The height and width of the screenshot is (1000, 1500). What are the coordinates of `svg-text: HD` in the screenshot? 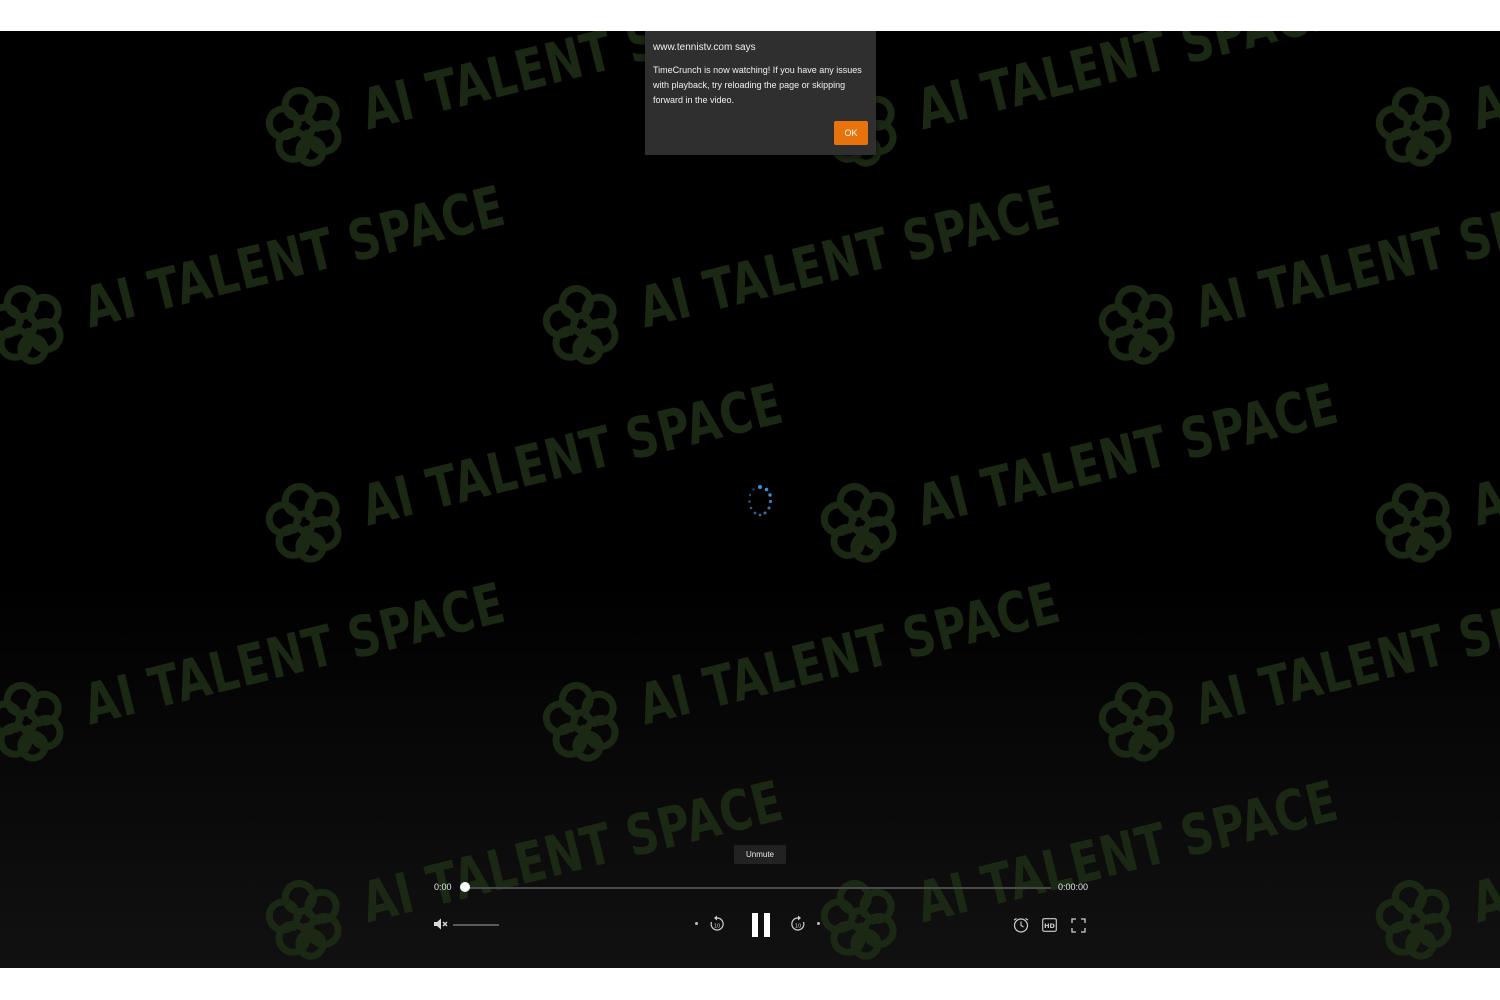 It's located at (1049, 926).